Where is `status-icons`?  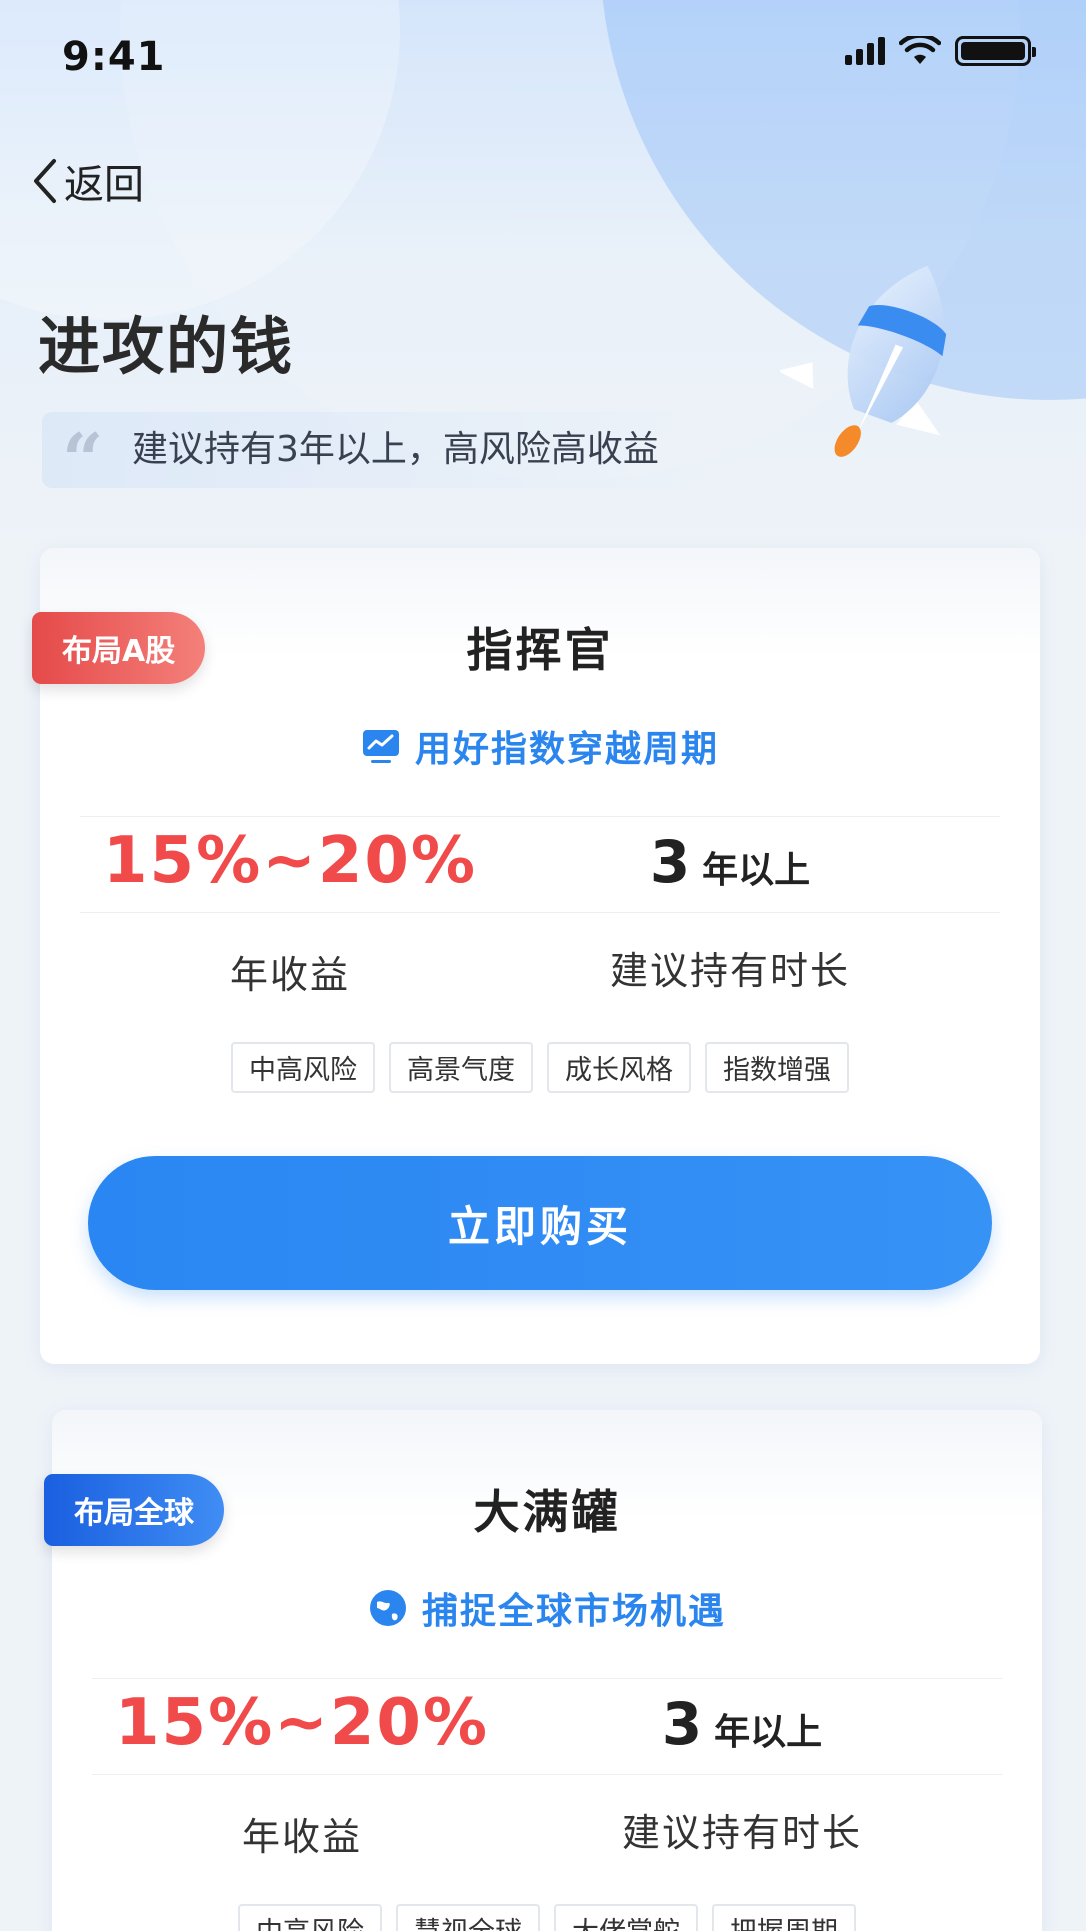 status-icons is located at coordinates (940, 51).